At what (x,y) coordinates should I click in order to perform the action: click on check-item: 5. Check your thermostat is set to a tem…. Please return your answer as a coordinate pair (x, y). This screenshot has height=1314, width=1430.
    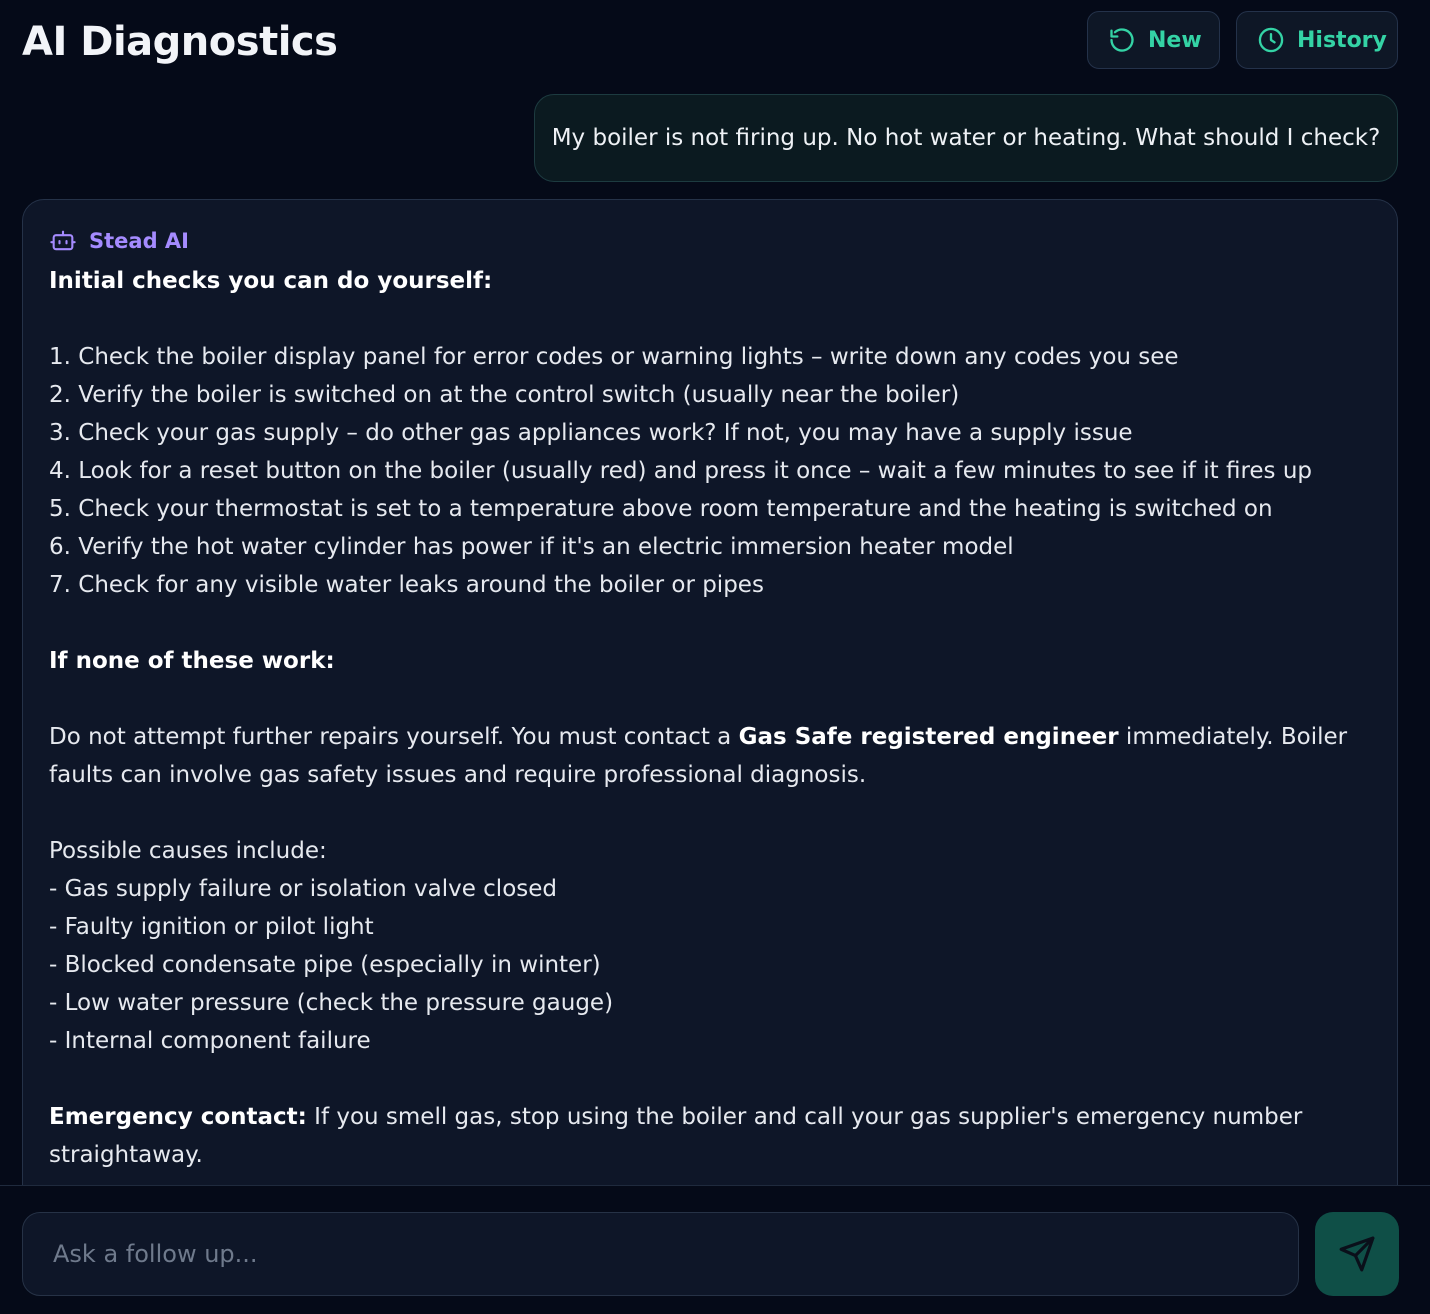
    Looking at the image, I should click on (661, 509).